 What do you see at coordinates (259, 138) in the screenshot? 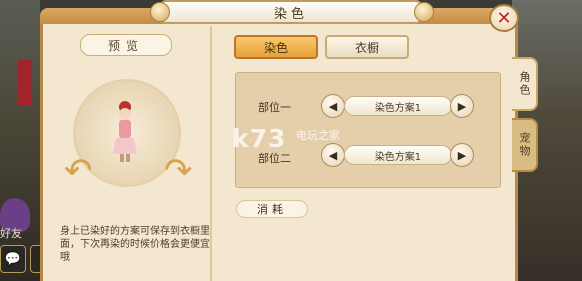
I see `watermark-logo: k73` at bounding box center [259, 138].